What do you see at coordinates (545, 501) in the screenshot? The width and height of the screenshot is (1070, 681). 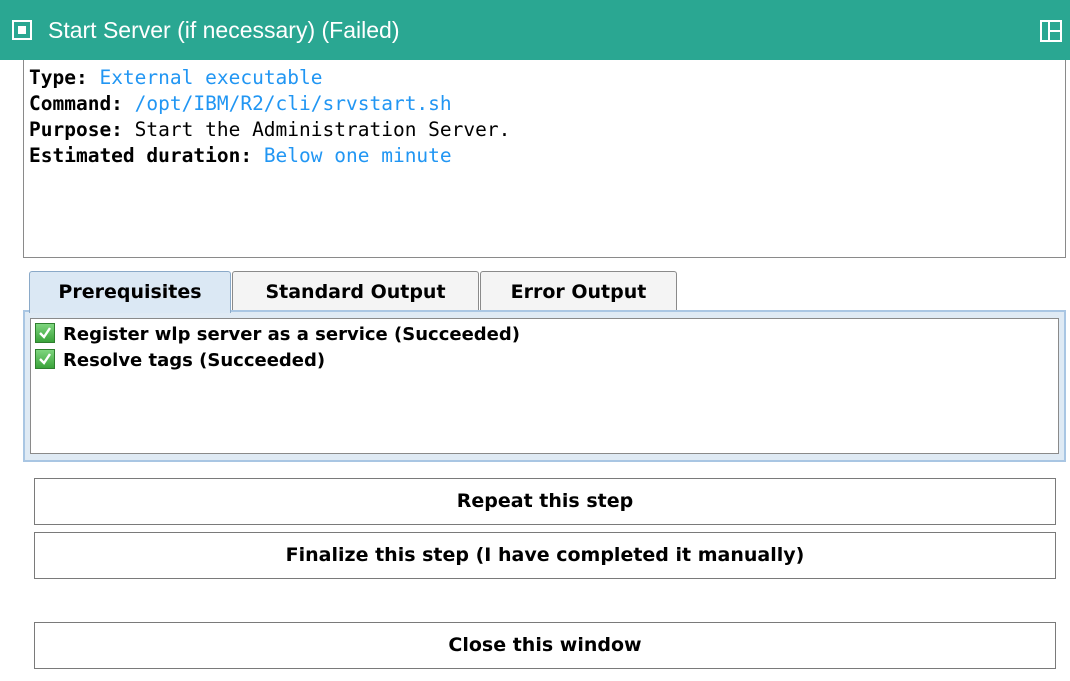 I see `repeat-step-button: Repeat this step` at bounding box center [545, 501].